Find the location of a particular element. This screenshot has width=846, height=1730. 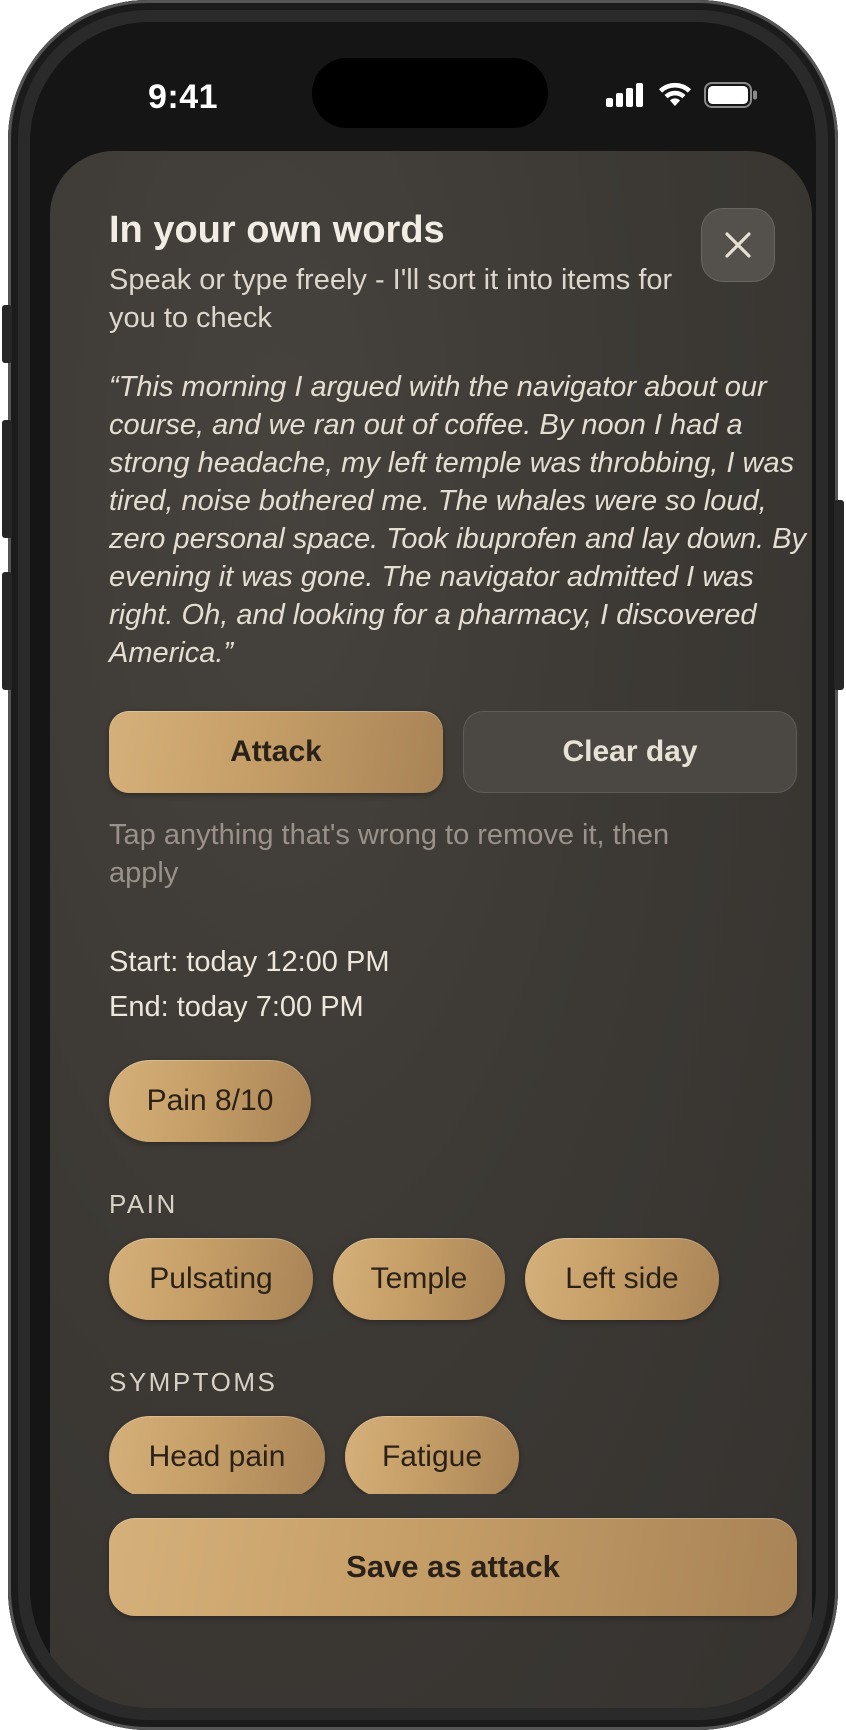

chip-head-pain: Head pain is located at coordinates (217, 1455).